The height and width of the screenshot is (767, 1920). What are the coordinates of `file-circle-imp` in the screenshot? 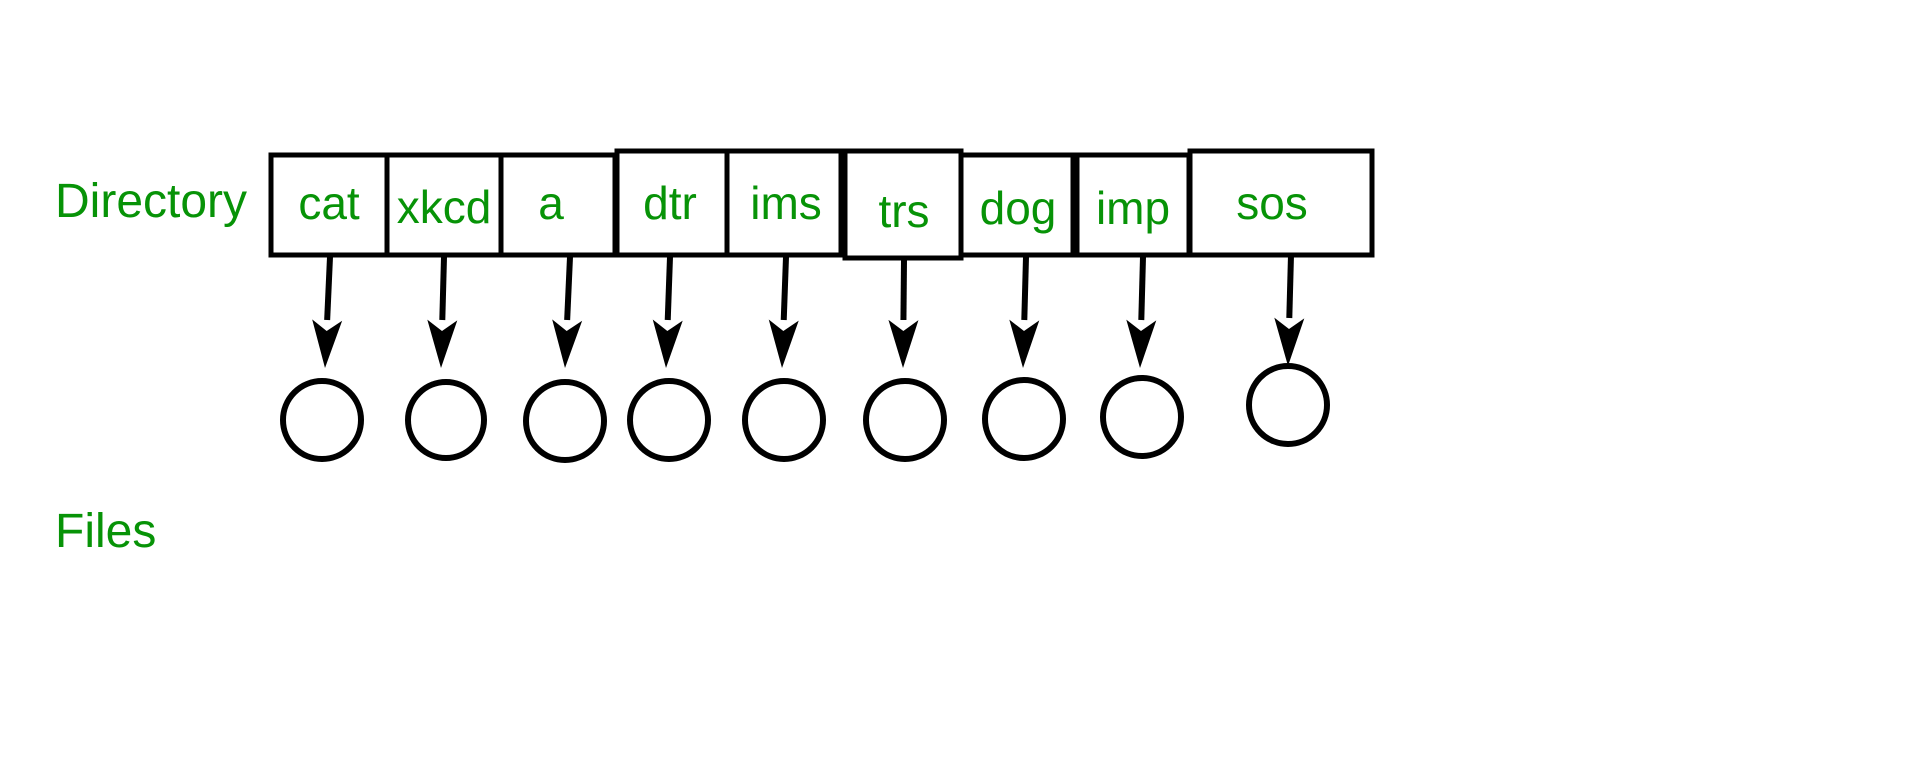 It's located at (1142, 417).